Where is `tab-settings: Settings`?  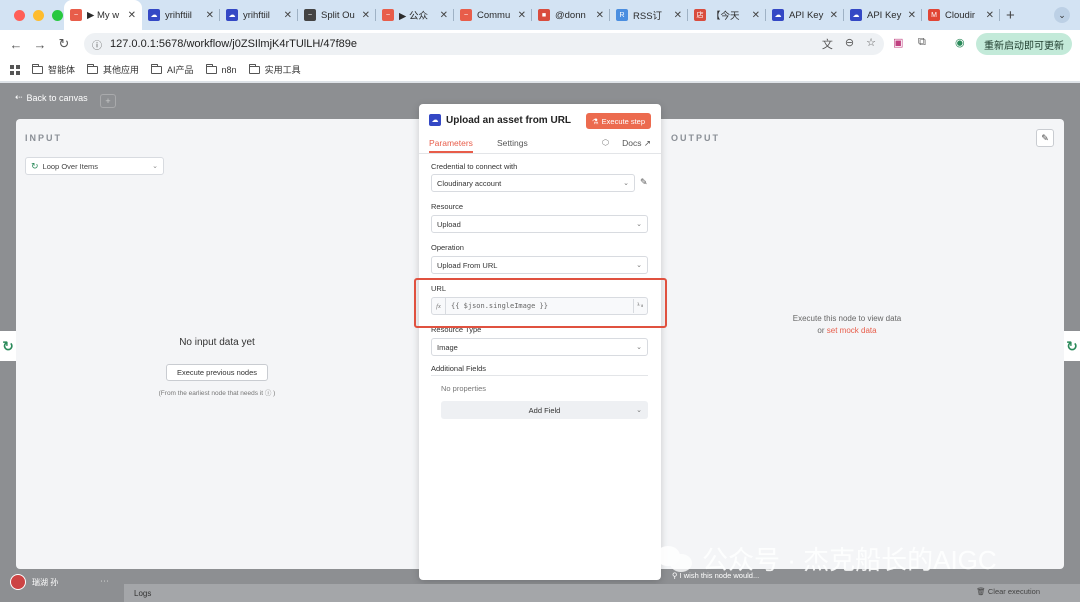
tab-settings: Settings is located at coordinates (512, 143).